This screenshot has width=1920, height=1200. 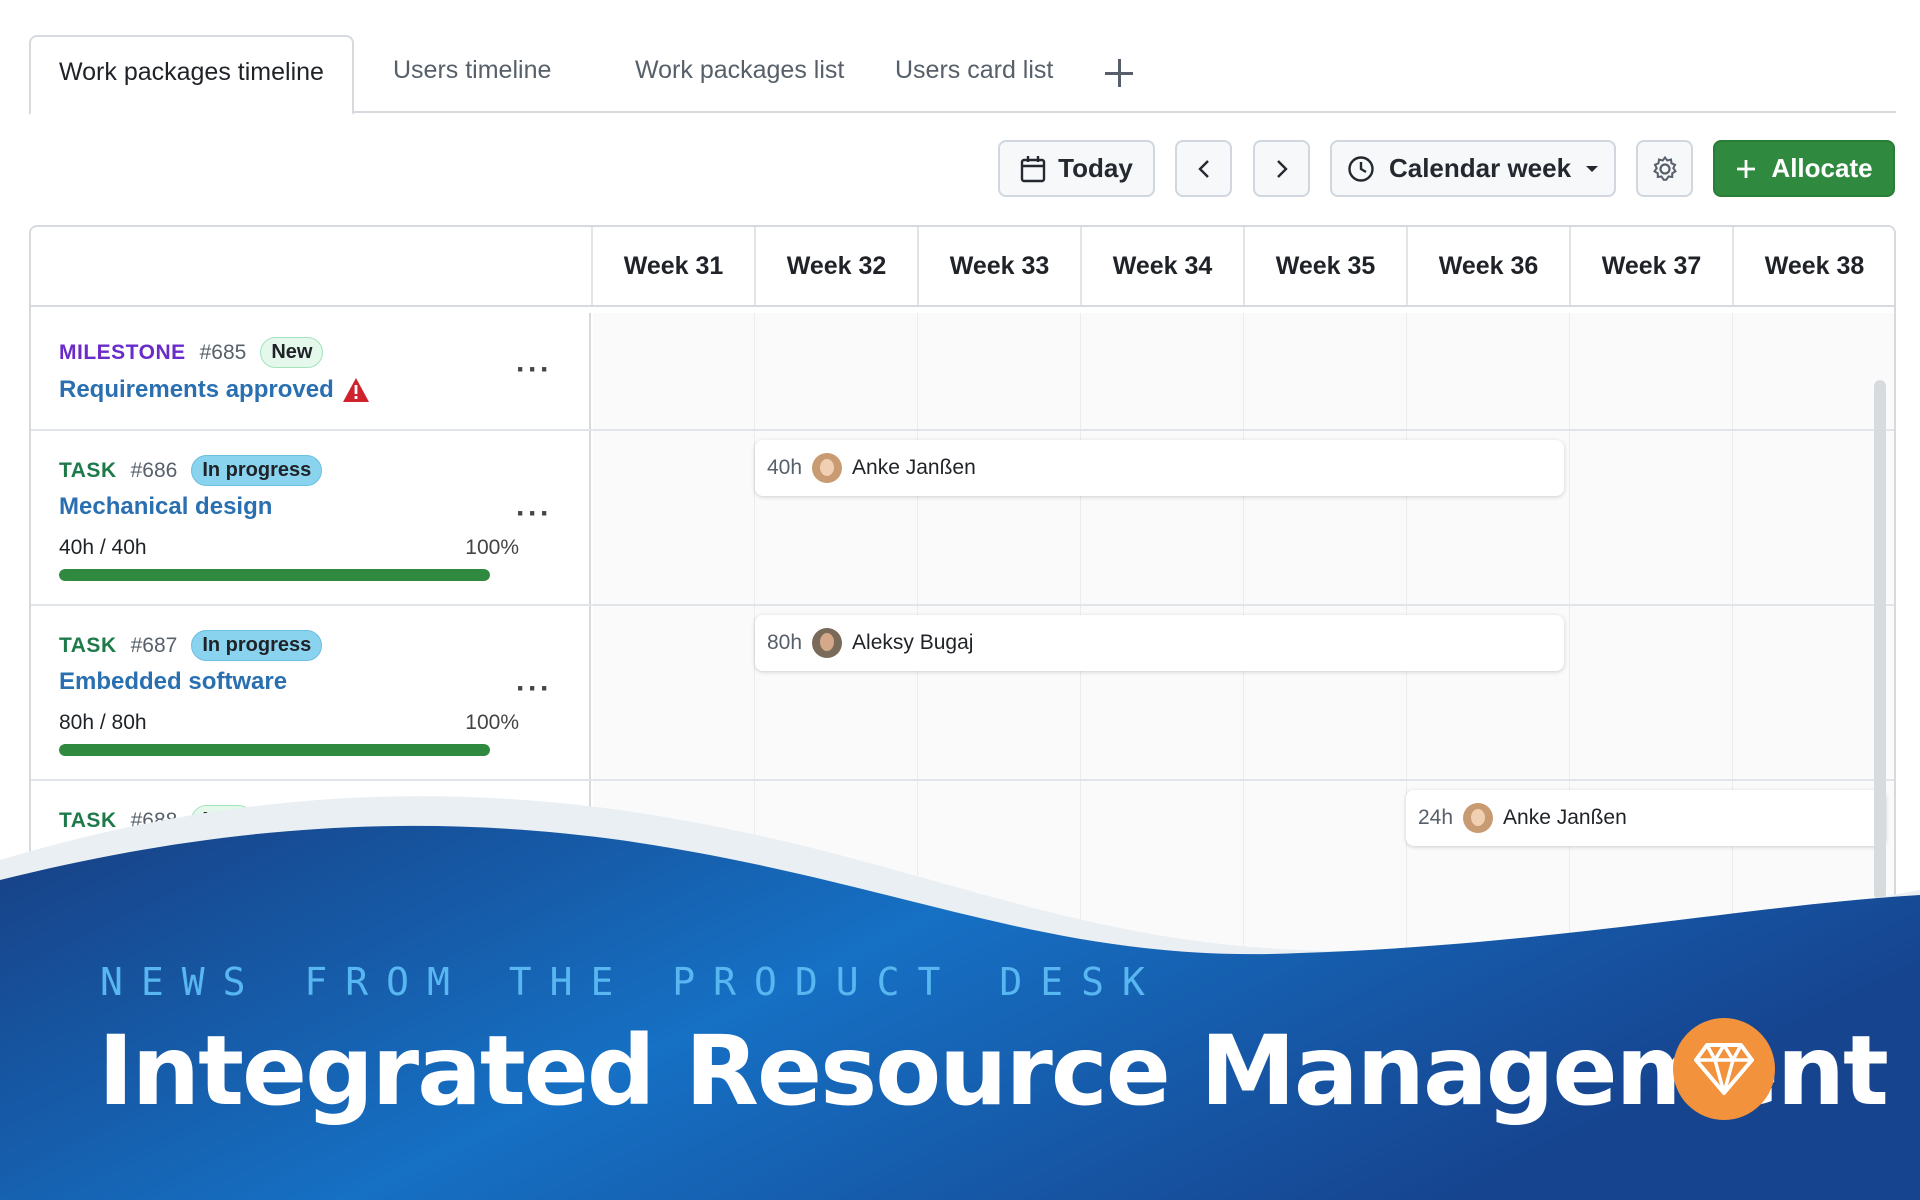 I want to click on tab-work-packages-list: Work packages list, so click(x=739, y=74).